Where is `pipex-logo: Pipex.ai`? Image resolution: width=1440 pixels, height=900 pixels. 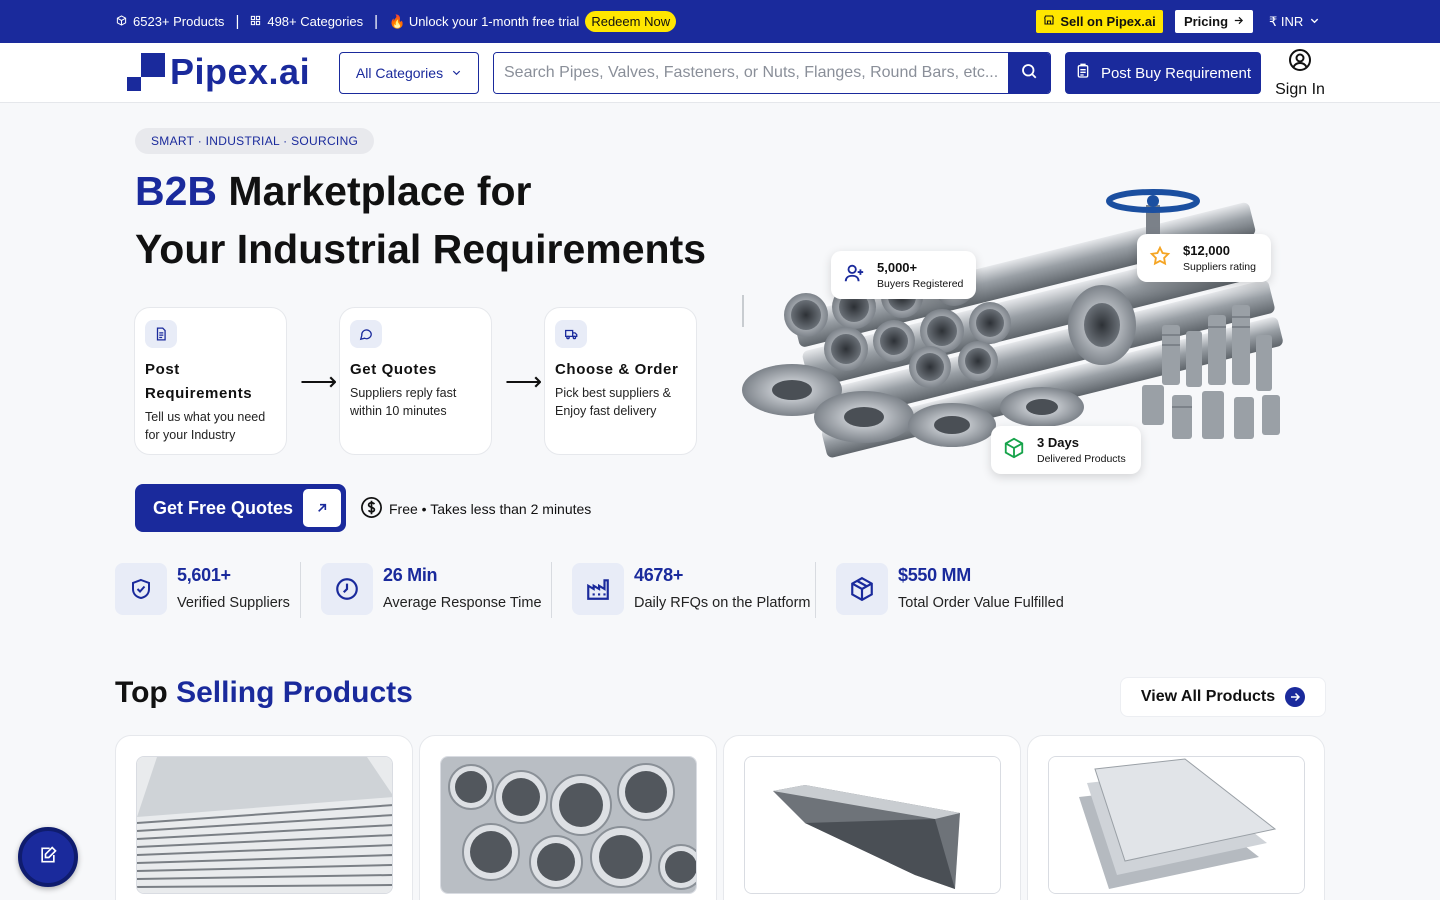
pipex-logo: Pipex.ai is located at coordinates (218, 72).